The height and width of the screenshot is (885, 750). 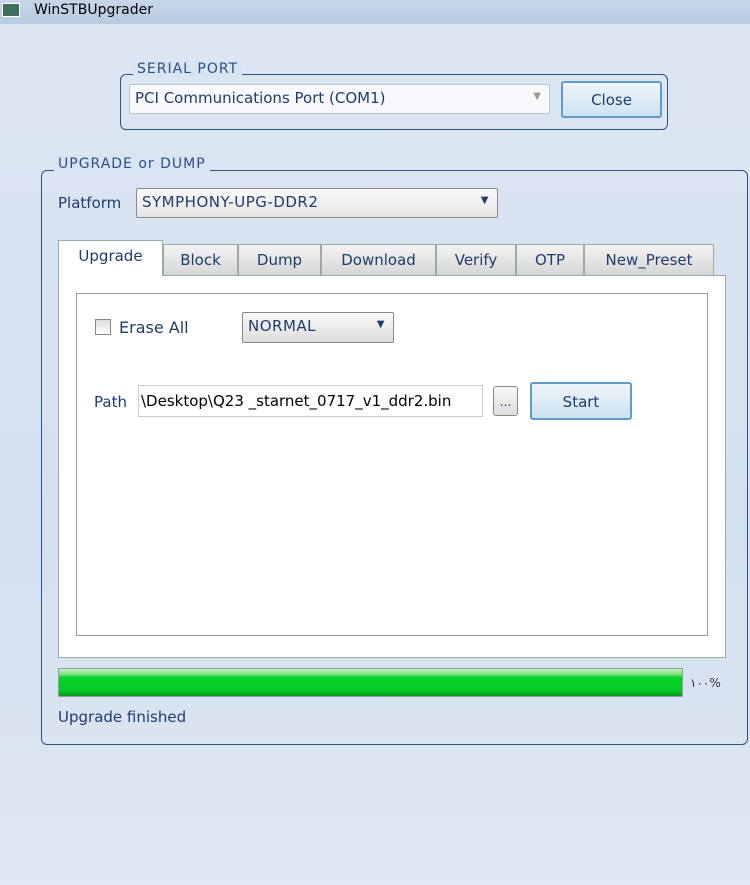 What do you see at coordinates (93, 10) in the screenshot?
I see `window-title: WinSTBUpgrader` at bounding box center [93, 10].